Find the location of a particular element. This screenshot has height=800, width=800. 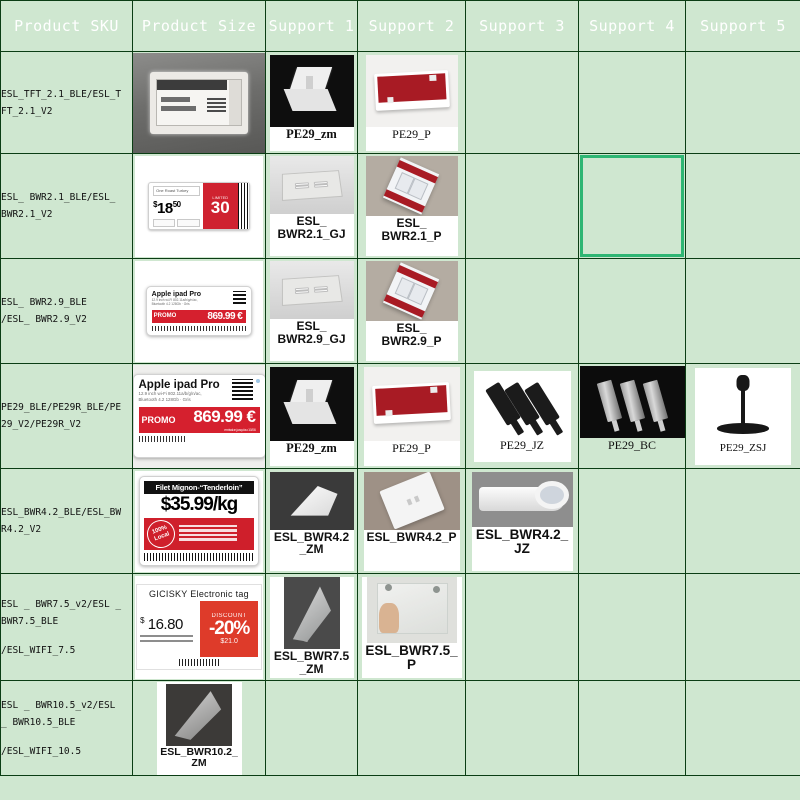

label-price: 16.80 is located at coordinates (165, 624).